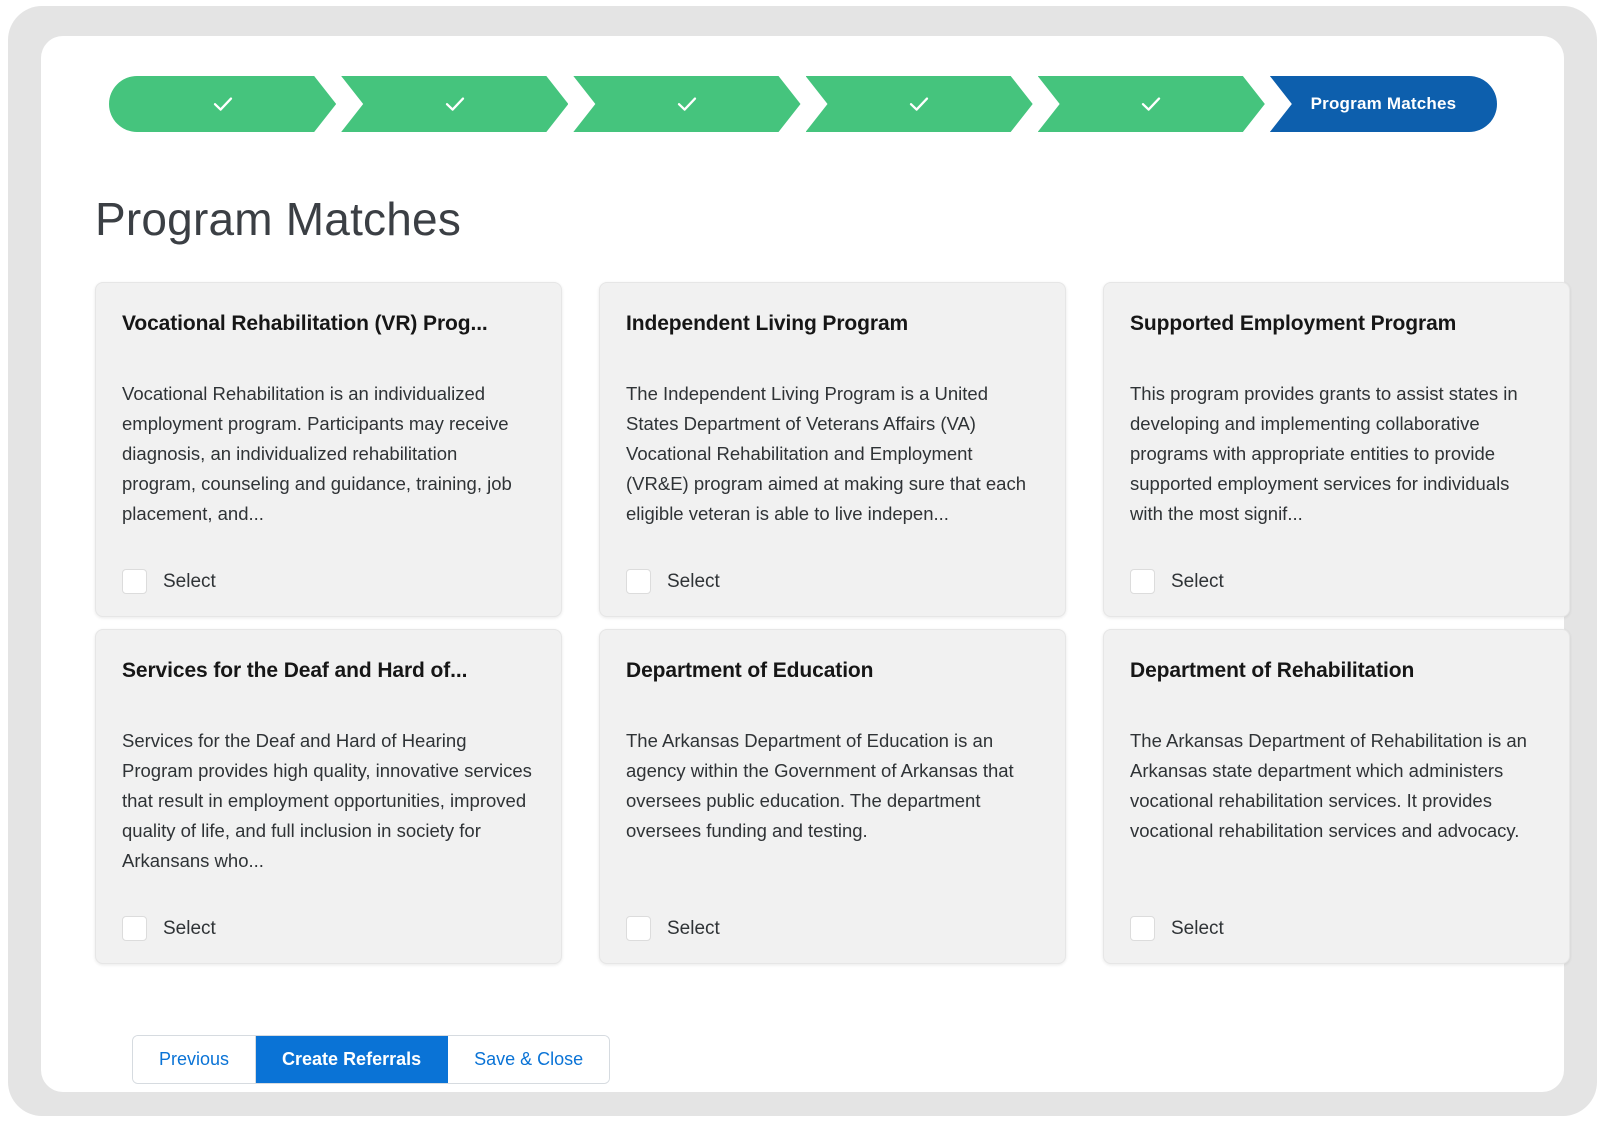  What do you see at coordinates (1293, 323) in the screenshot?
I see `program-card-title: Supported Employment Program` at bounding box center [1293, 323].